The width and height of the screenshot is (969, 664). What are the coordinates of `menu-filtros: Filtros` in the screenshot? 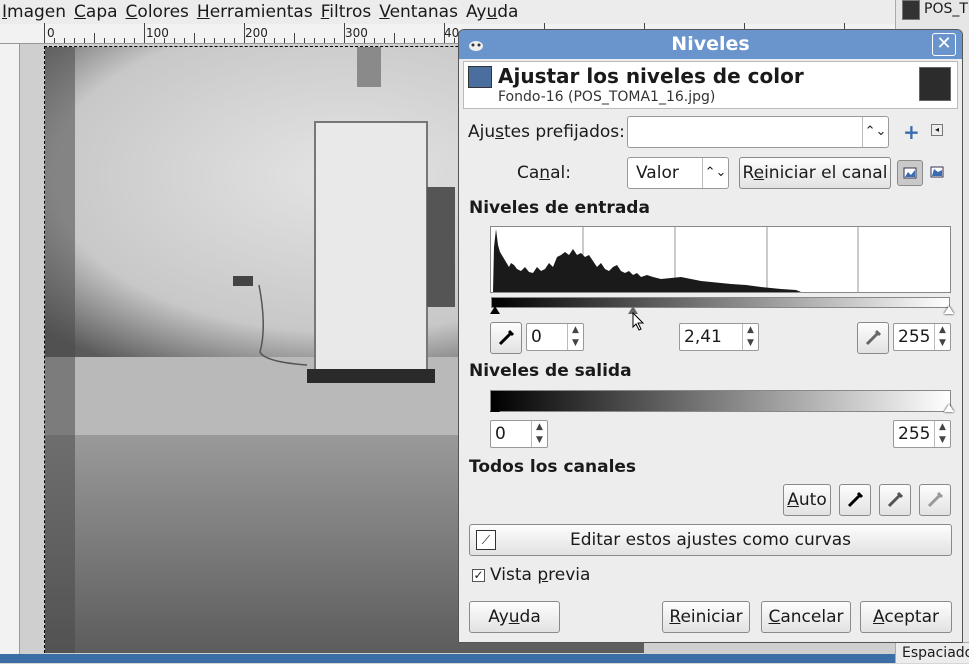 It's located at (348, 12).